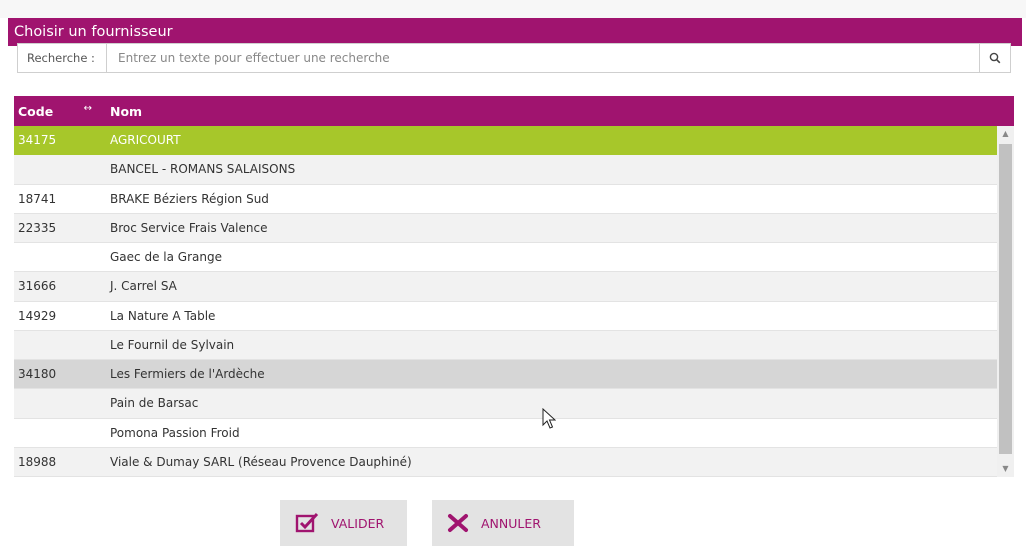 The height and width of the screenshot is (546, 1026). I want to click on table-row: 31666 J. Carrel SA, so click(505, 287).